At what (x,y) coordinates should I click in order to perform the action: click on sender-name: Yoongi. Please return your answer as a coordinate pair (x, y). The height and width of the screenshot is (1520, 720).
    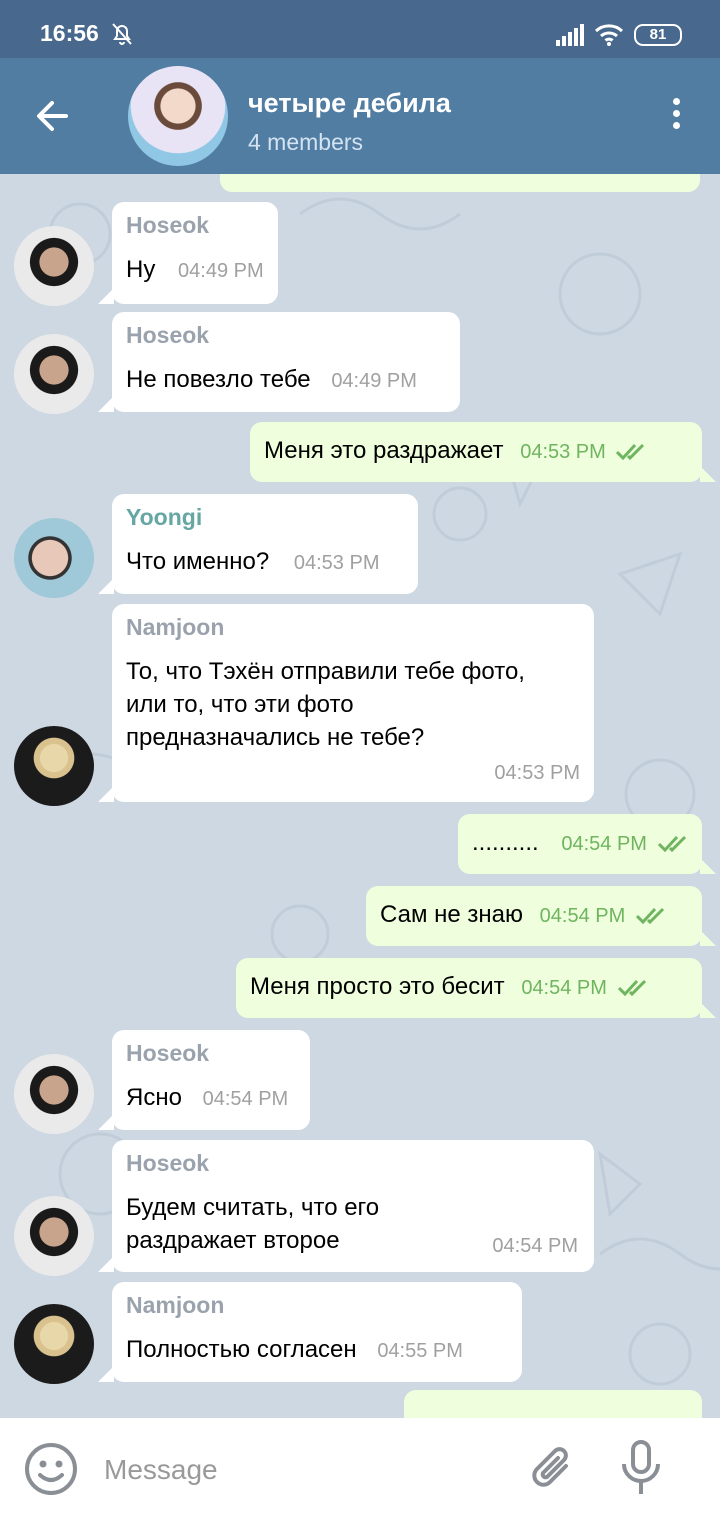
    Looking at the image, I should click on (164, 517).